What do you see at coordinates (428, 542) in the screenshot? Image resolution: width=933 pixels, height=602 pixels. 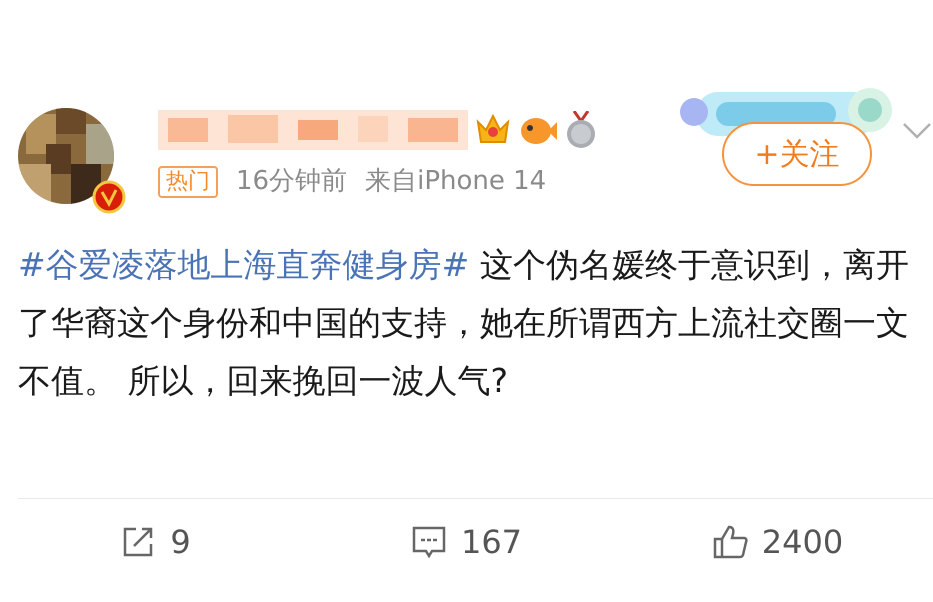 I see `comment-icon` at bounding box center [428, 542].